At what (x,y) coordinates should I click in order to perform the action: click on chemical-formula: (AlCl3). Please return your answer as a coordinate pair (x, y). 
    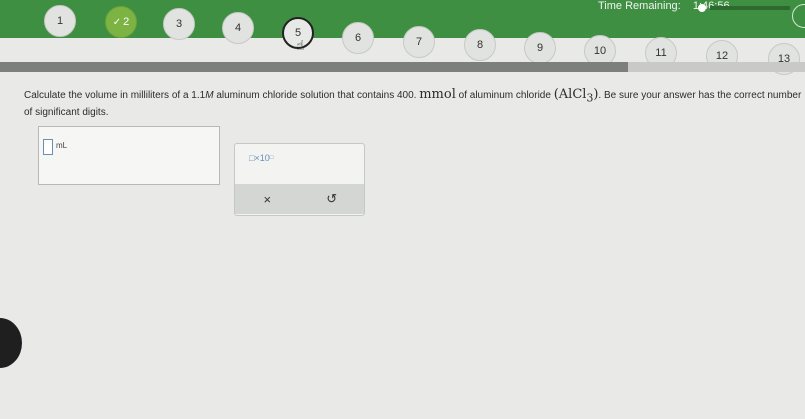
    Looking at the image, I should click on (576, 96).